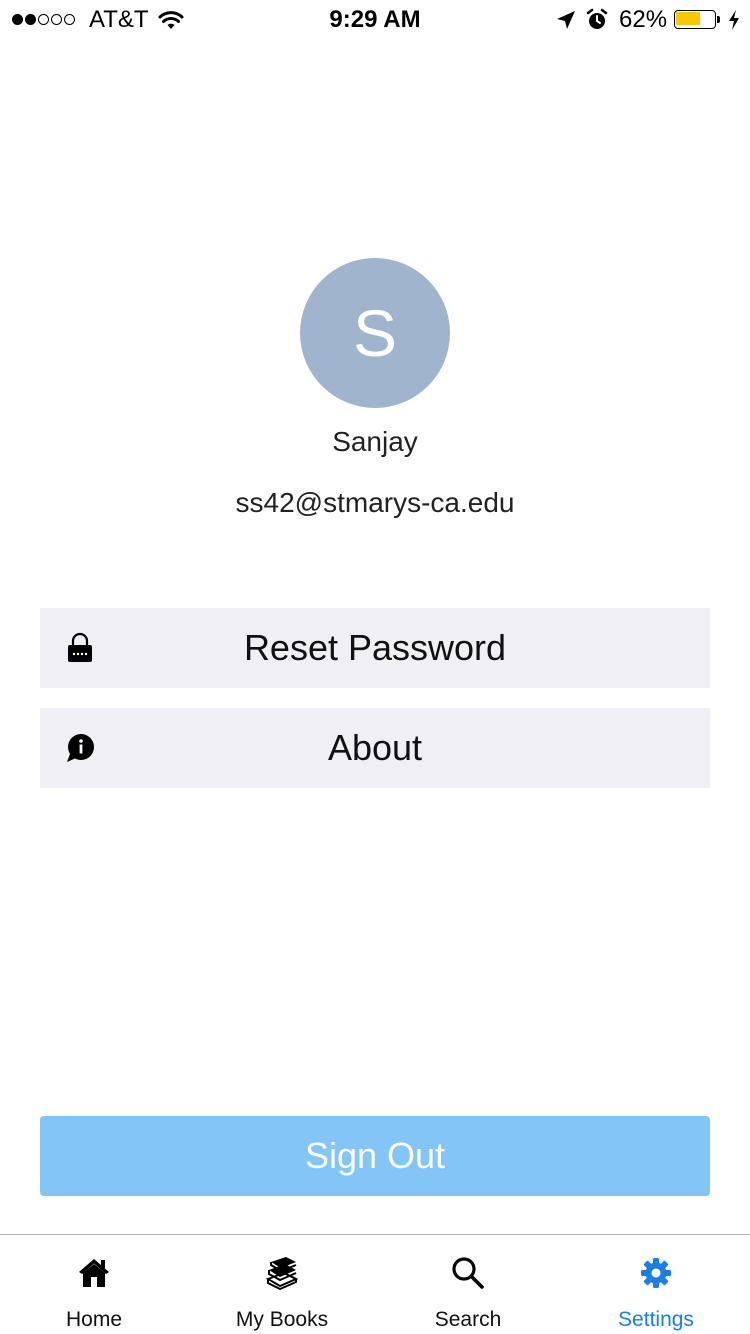 The image size is (750, 1334). I want to click on avatar: S, so click(375, 333).